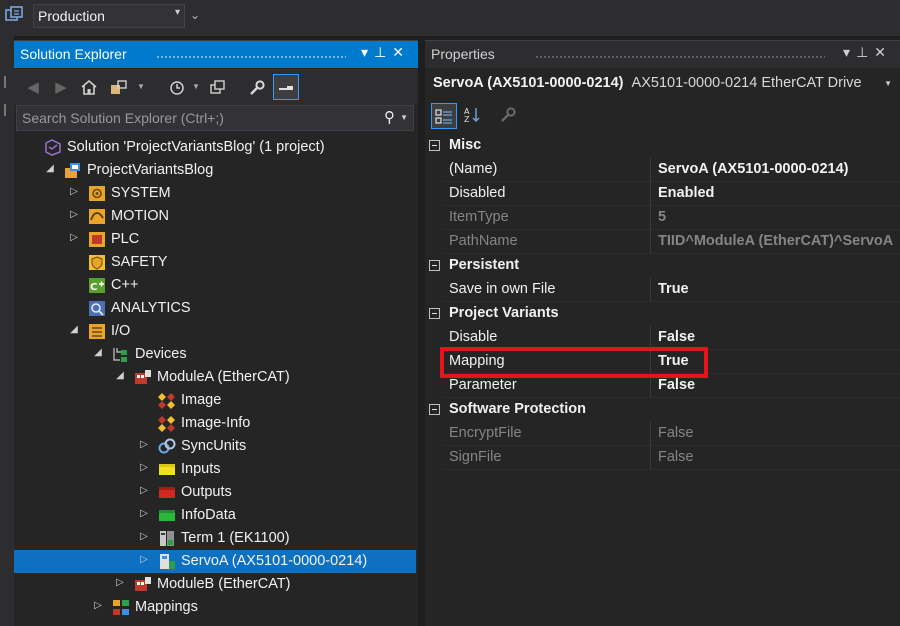  What do you see at coordinates (177, 87) in the screenshot?
I see `pending-changes-icon` at bounding box center [177, 87].